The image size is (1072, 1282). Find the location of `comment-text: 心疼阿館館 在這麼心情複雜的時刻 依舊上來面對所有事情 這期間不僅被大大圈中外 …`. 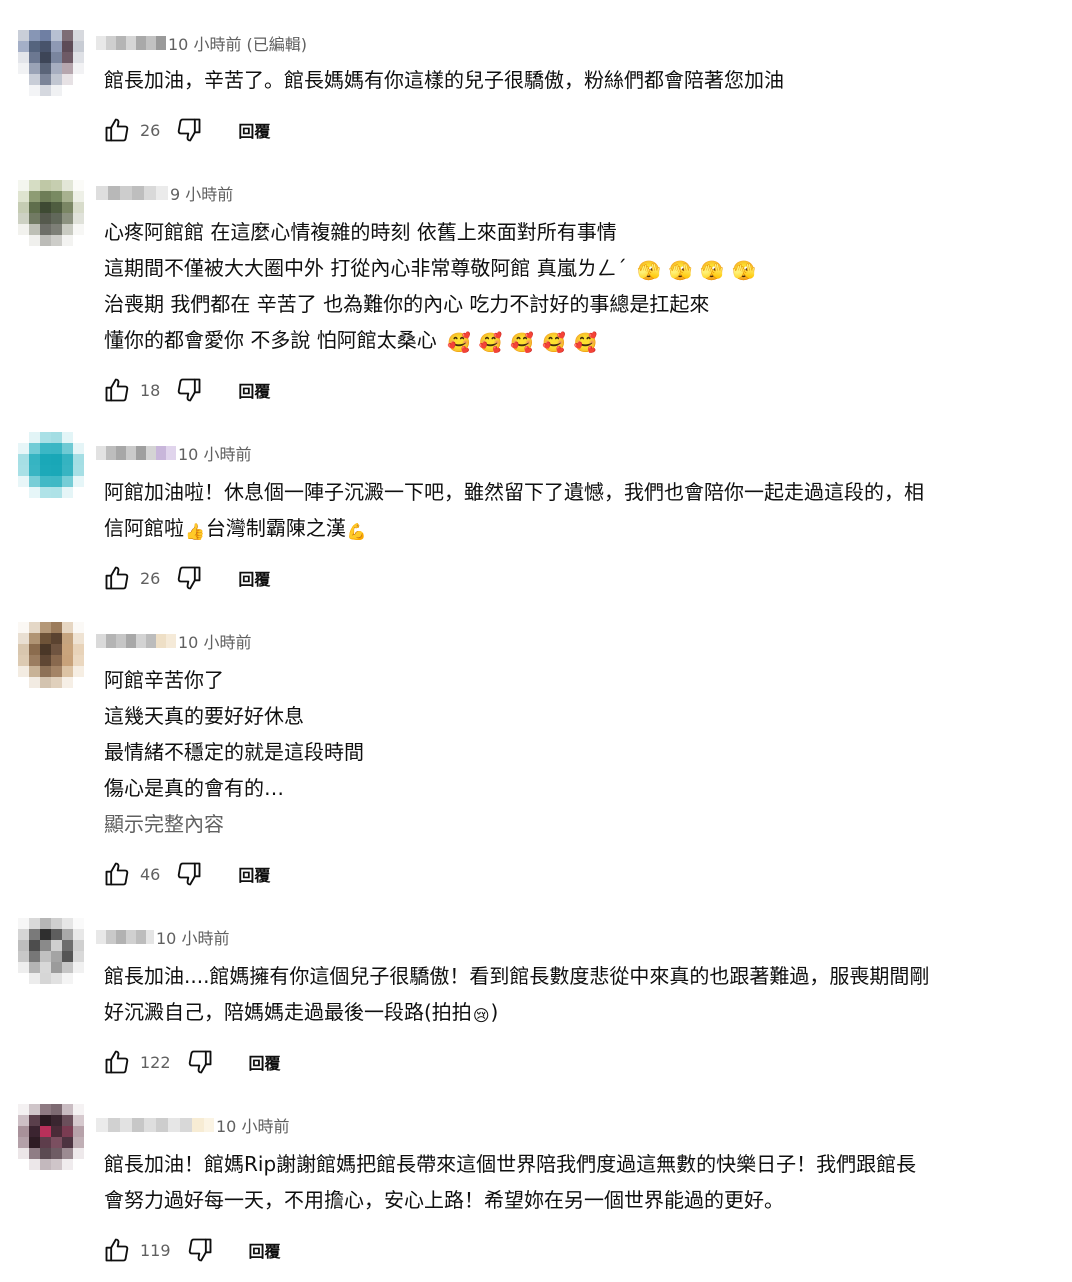

comment-text: 心疼阿館館 在這麼心情複雜的時刻 依舊上來面對所有事情 這期間不僅被大大圈中外 … is located at coordinates (564, 286).